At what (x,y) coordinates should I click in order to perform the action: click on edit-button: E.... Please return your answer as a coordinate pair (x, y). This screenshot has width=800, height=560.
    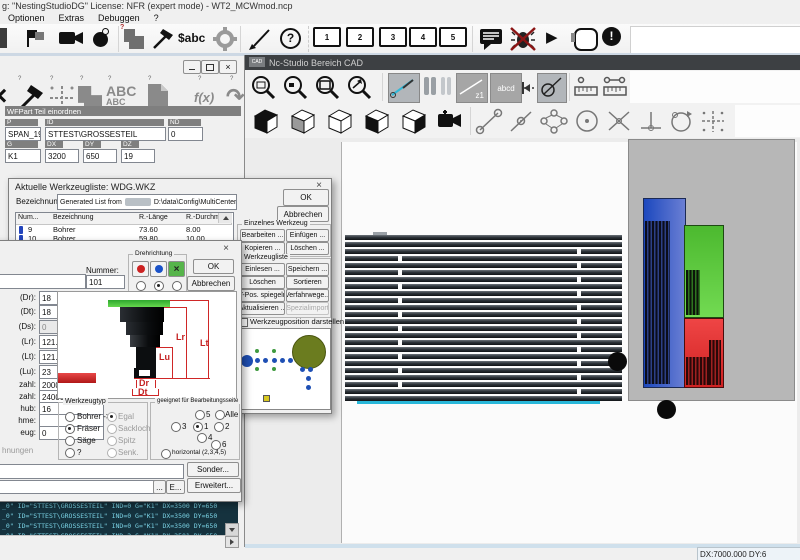
    Looking at the image, I should click on (175, 487).